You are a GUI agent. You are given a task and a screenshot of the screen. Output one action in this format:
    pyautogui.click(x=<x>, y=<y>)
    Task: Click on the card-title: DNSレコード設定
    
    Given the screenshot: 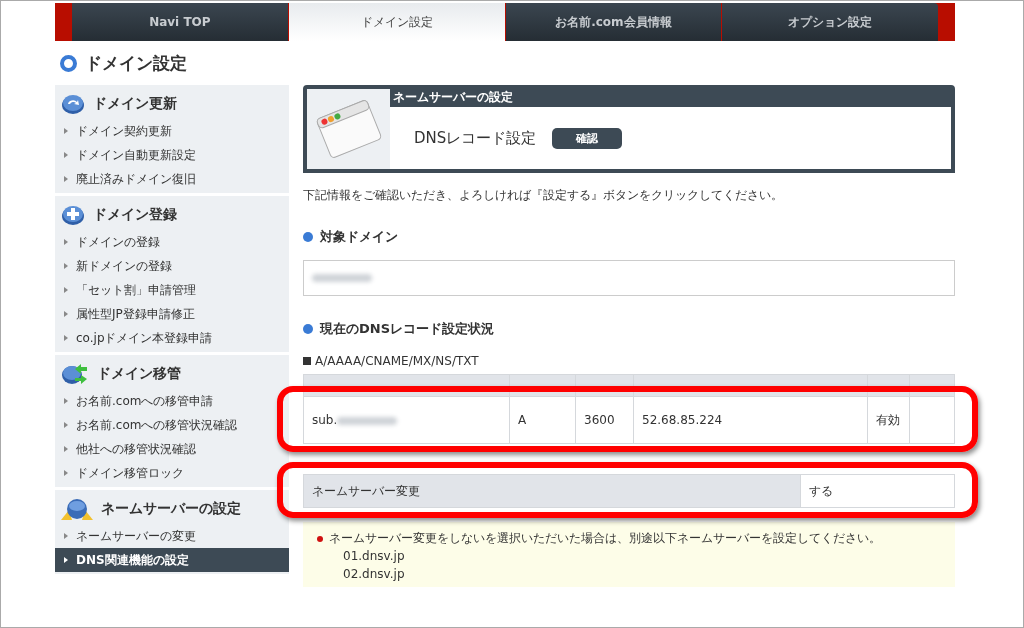 What is the action you would take?
    pyautogui.click(x=475, y=138)
    